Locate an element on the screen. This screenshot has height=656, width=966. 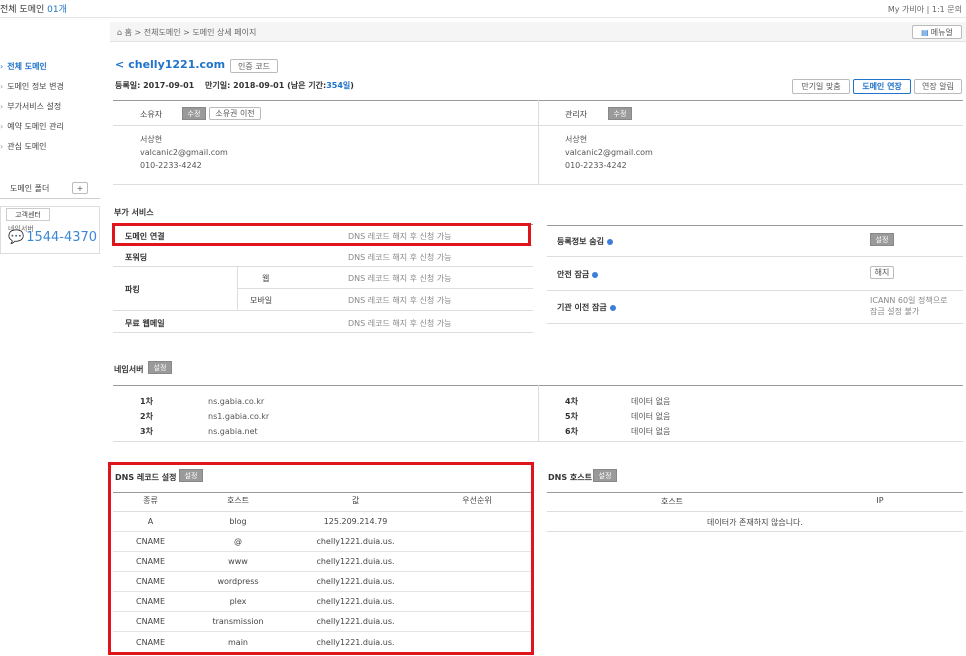
admin-email: valcanic2@gmail.com is located at coordinates (609, 152).